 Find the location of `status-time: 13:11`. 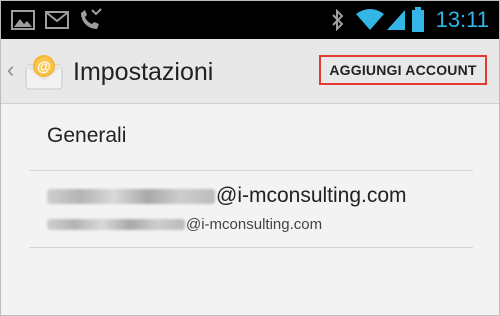

status-time: 13:11 is located at coordinates (462, 19).